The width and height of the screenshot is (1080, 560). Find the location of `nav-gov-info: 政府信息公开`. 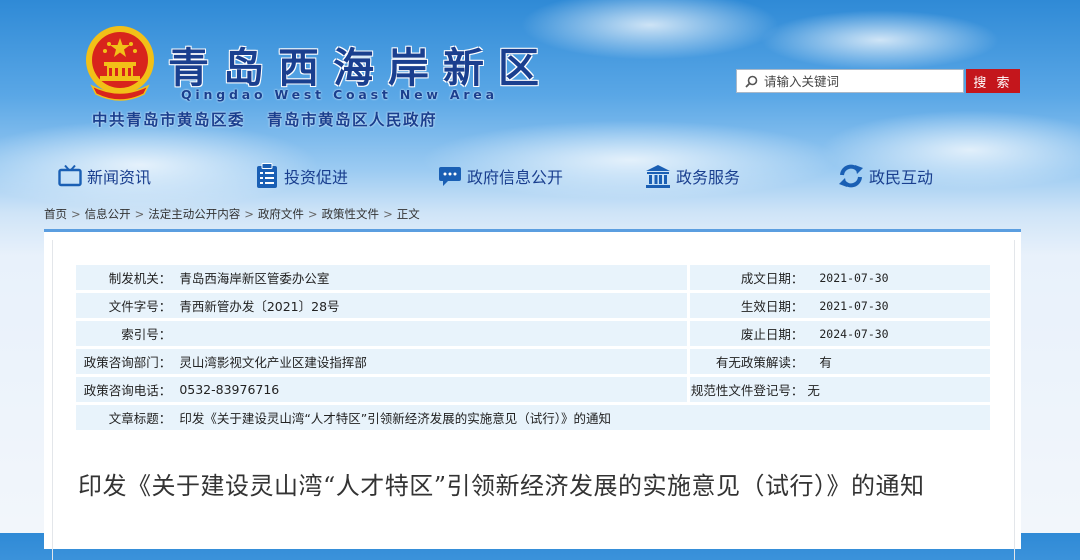

nav-gov-info: 政府信息公开 is located at coordinates (500, 176).